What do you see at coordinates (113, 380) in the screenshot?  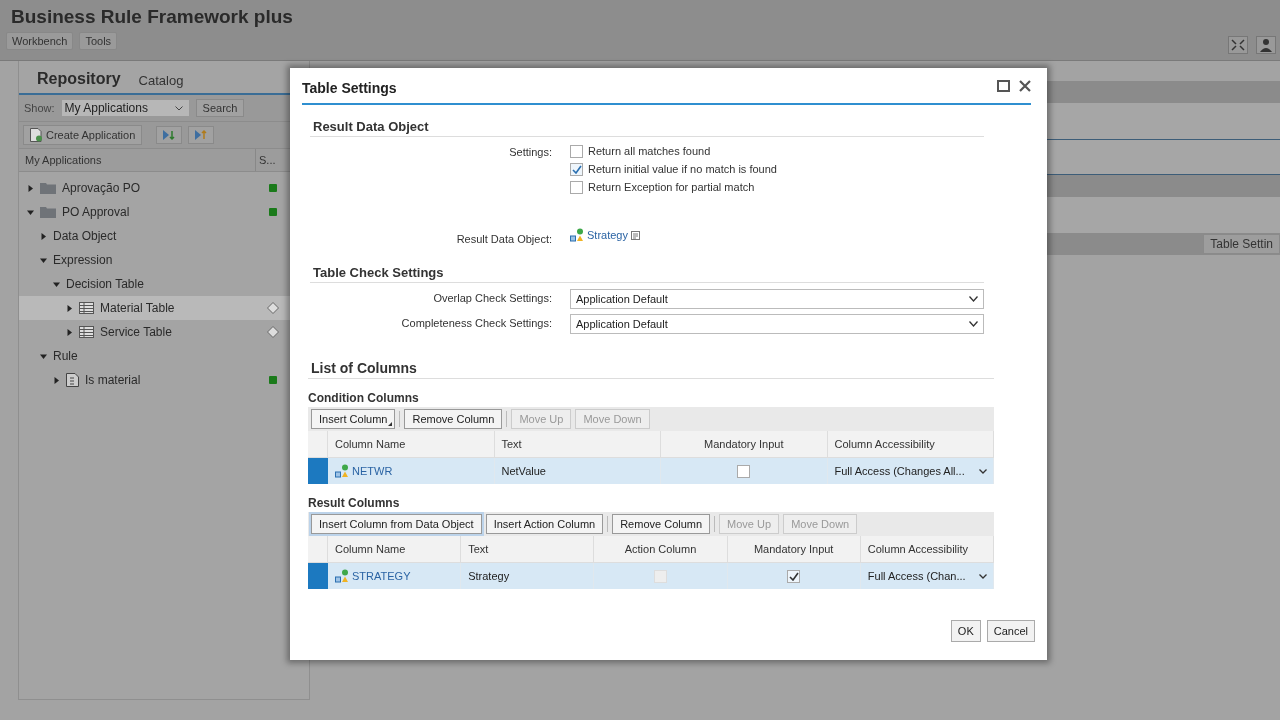 I see `tree-item-label: Is material` at bounding box center [113, 380].